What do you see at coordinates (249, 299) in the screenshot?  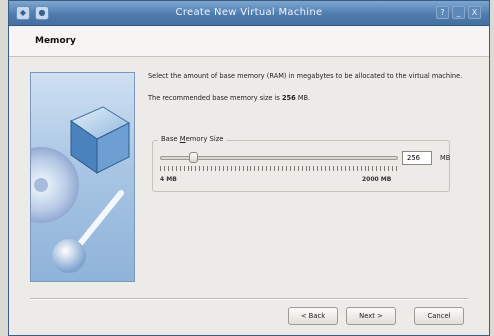 I see `button-separator` at bounding box center [249, 299].